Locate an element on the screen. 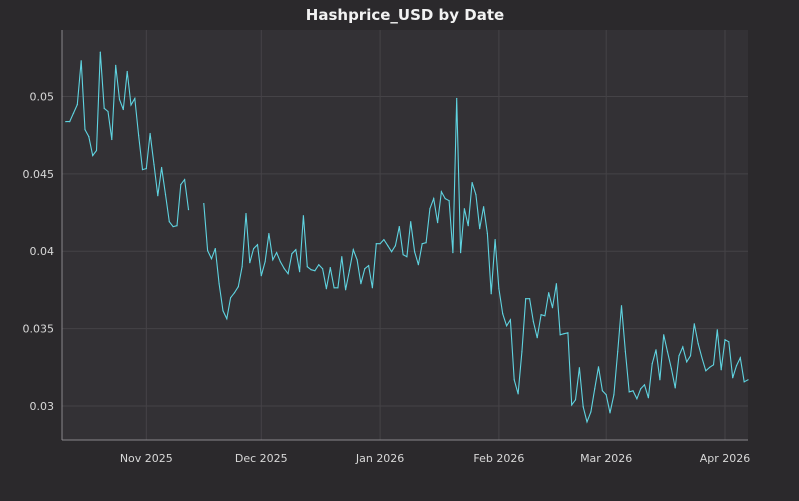  y-tick-label: 0.04 is located at coordinates (42, 251).